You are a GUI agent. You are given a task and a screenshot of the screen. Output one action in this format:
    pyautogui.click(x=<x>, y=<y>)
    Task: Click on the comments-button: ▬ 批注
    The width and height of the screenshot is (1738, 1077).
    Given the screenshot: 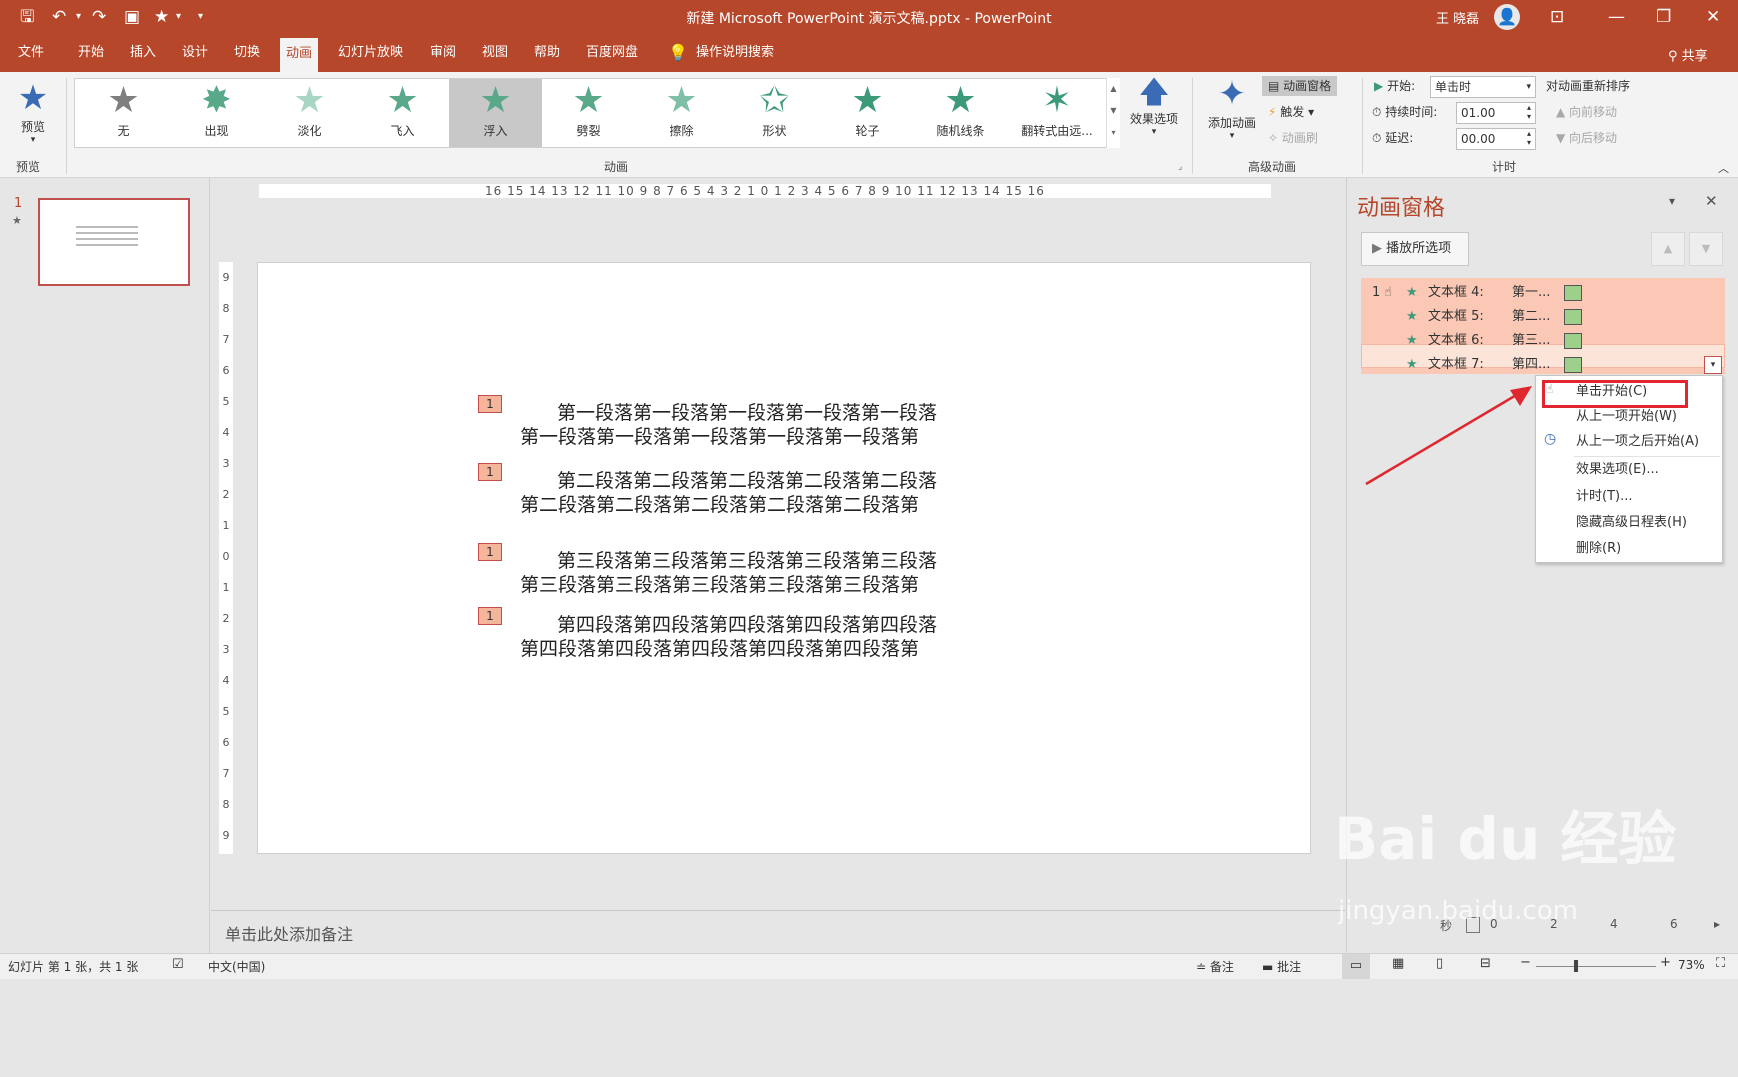 What is the action you would take?
    pyautogui.click(x=1281, y=966)
    